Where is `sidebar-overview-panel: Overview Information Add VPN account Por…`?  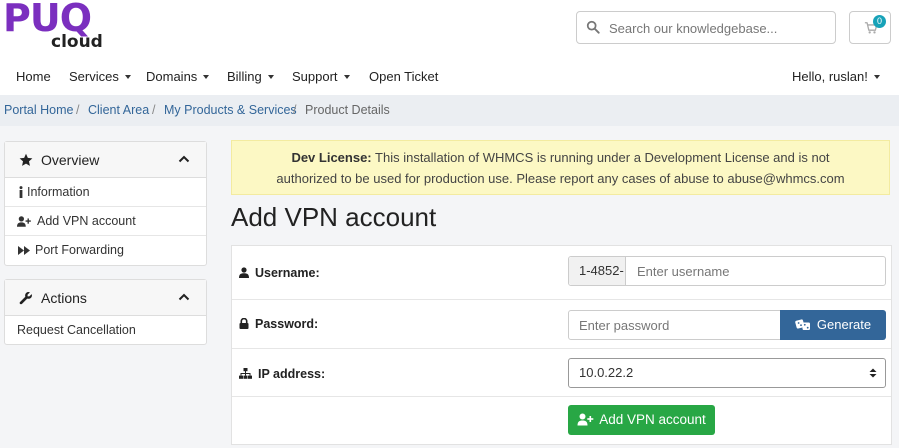 sidebar-overview-panel: Overview Information Add VPN account Por… is located at coordinates (105, 203).